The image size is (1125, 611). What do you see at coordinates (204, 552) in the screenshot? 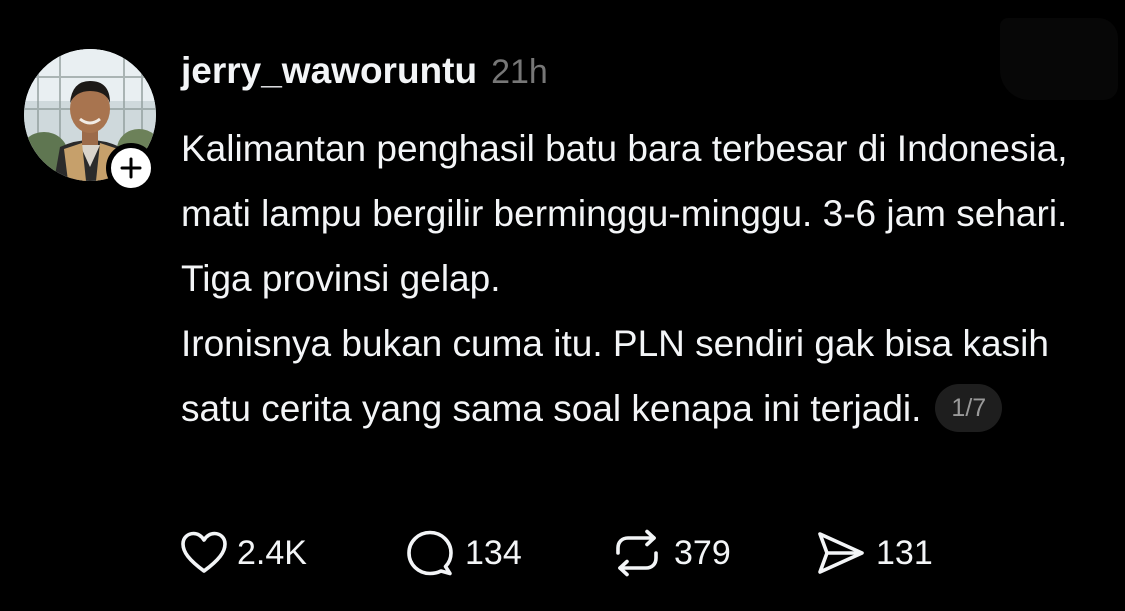
I see `heart-icon` at bounding box center [204, 552].